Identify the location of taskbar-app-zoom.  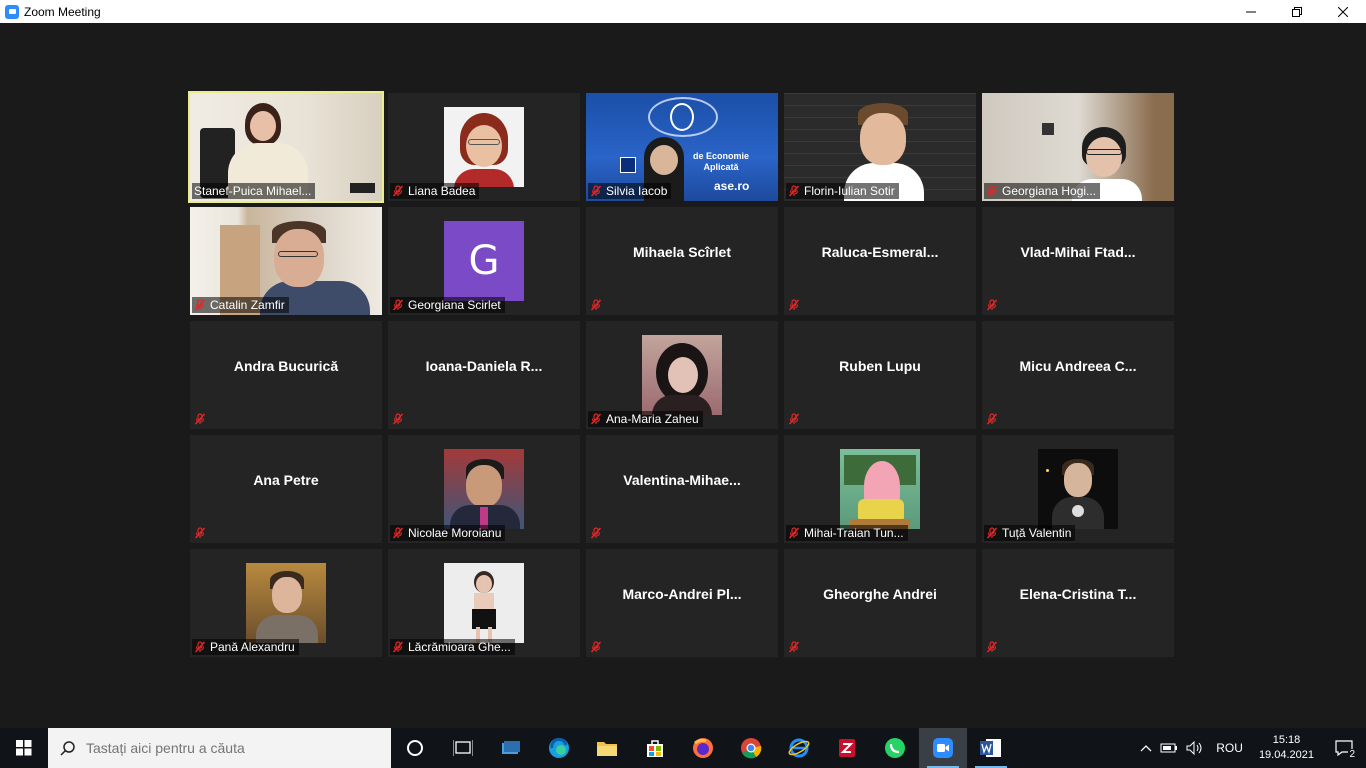
(943, 748).